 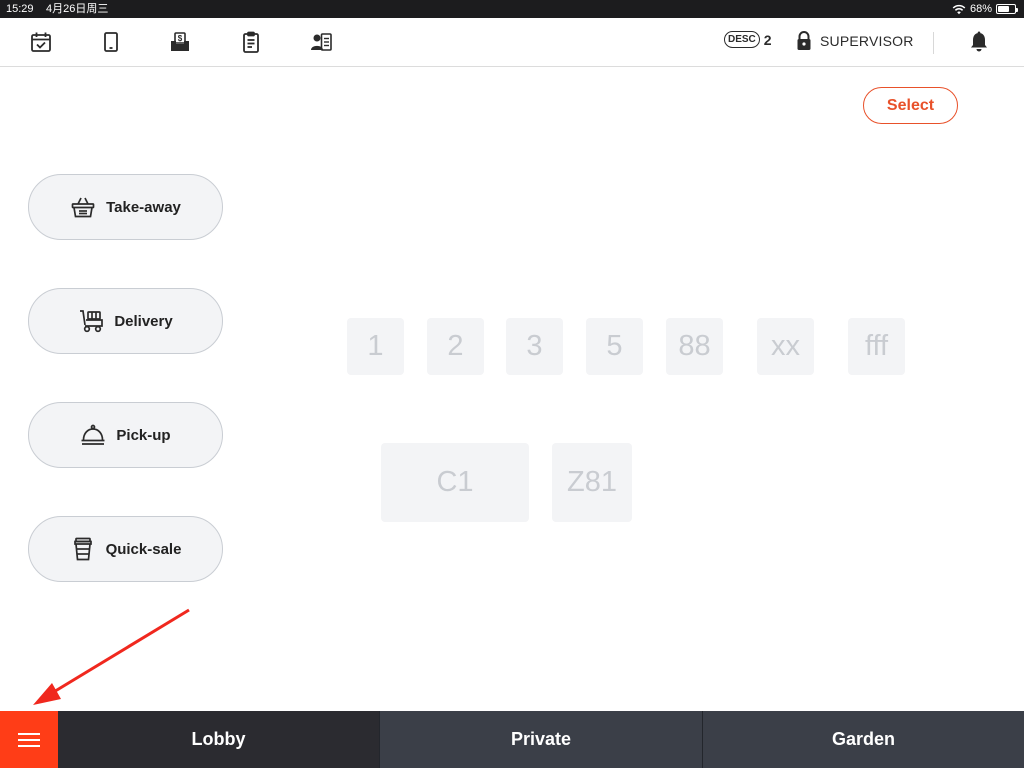 What do you see at coordinates (375, 346) in the screenshot?
I see `table-1: 1` at bounding box center [375, 346].